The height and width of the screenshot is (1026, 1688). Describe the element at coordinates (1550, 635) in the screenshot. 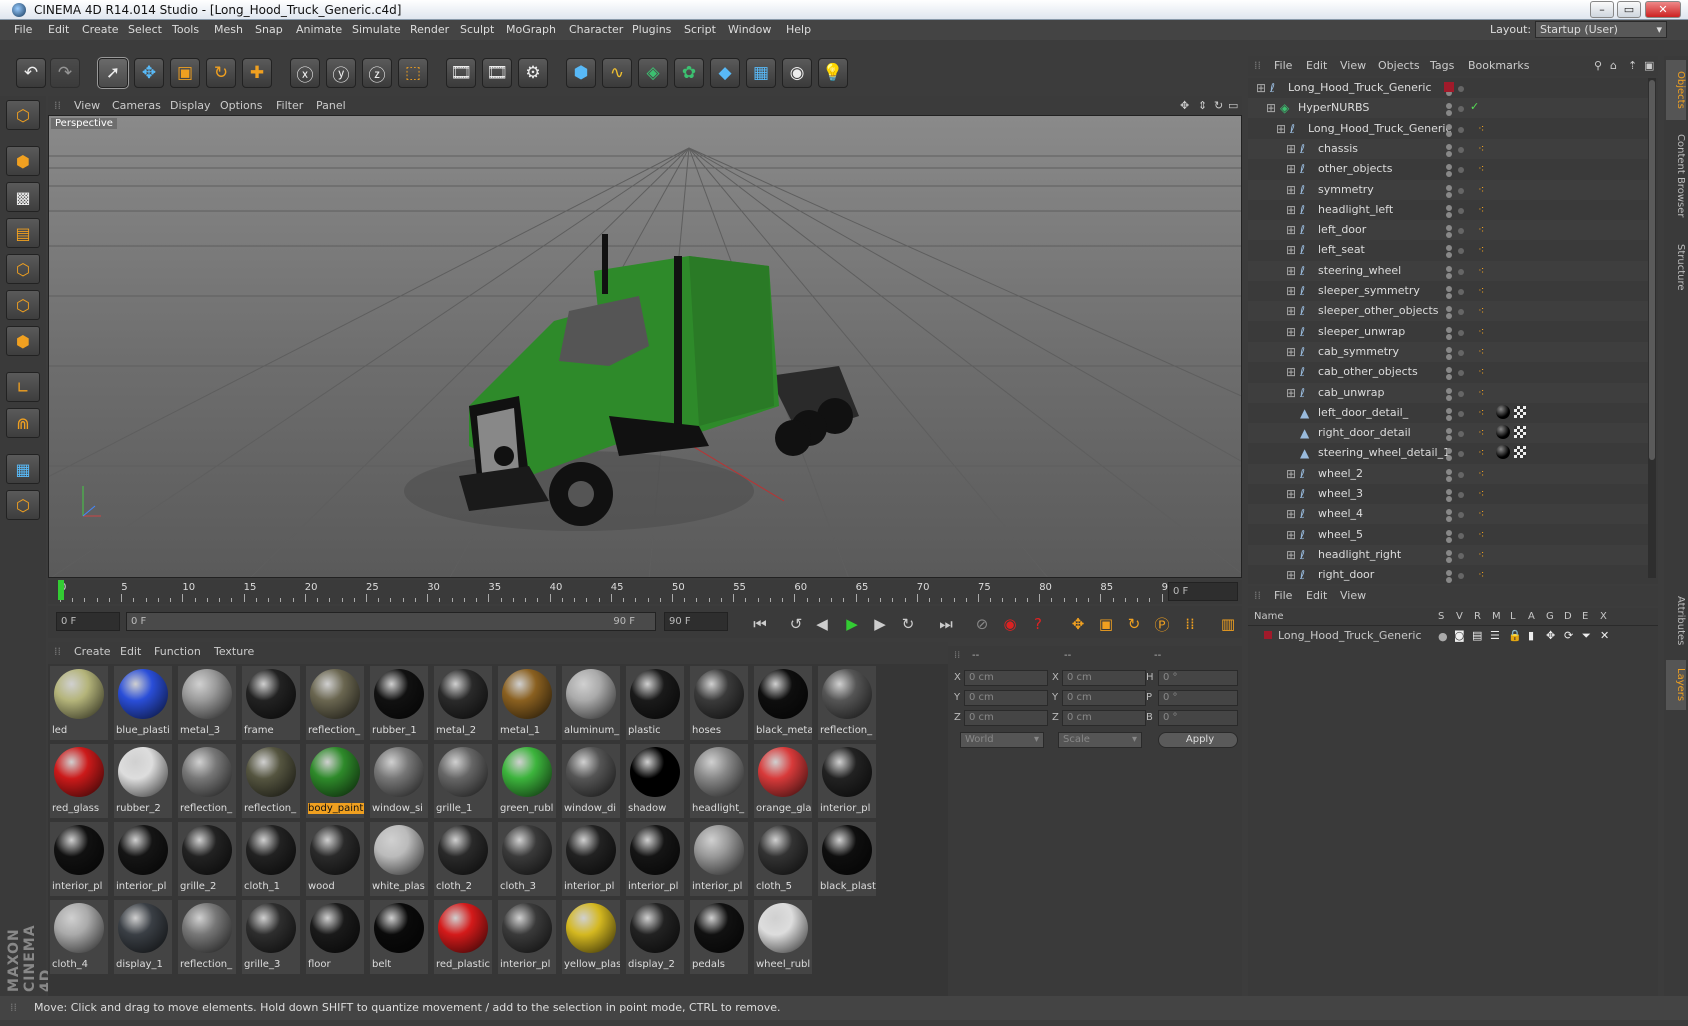

I see `generators-icon: ✥` at that location.